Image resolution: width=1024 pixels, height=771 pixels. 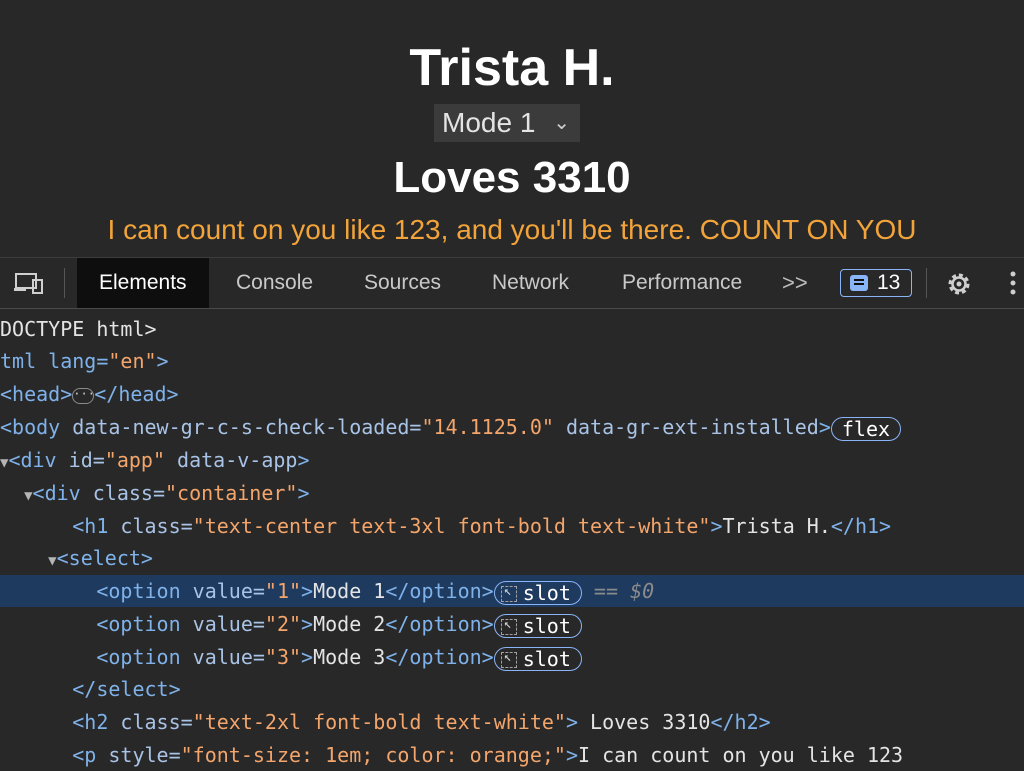 What do you see at coordinates (512, 689) in the screenshot?
I see `tree-line-select-end: </select>` at bounding box center [512, 689].